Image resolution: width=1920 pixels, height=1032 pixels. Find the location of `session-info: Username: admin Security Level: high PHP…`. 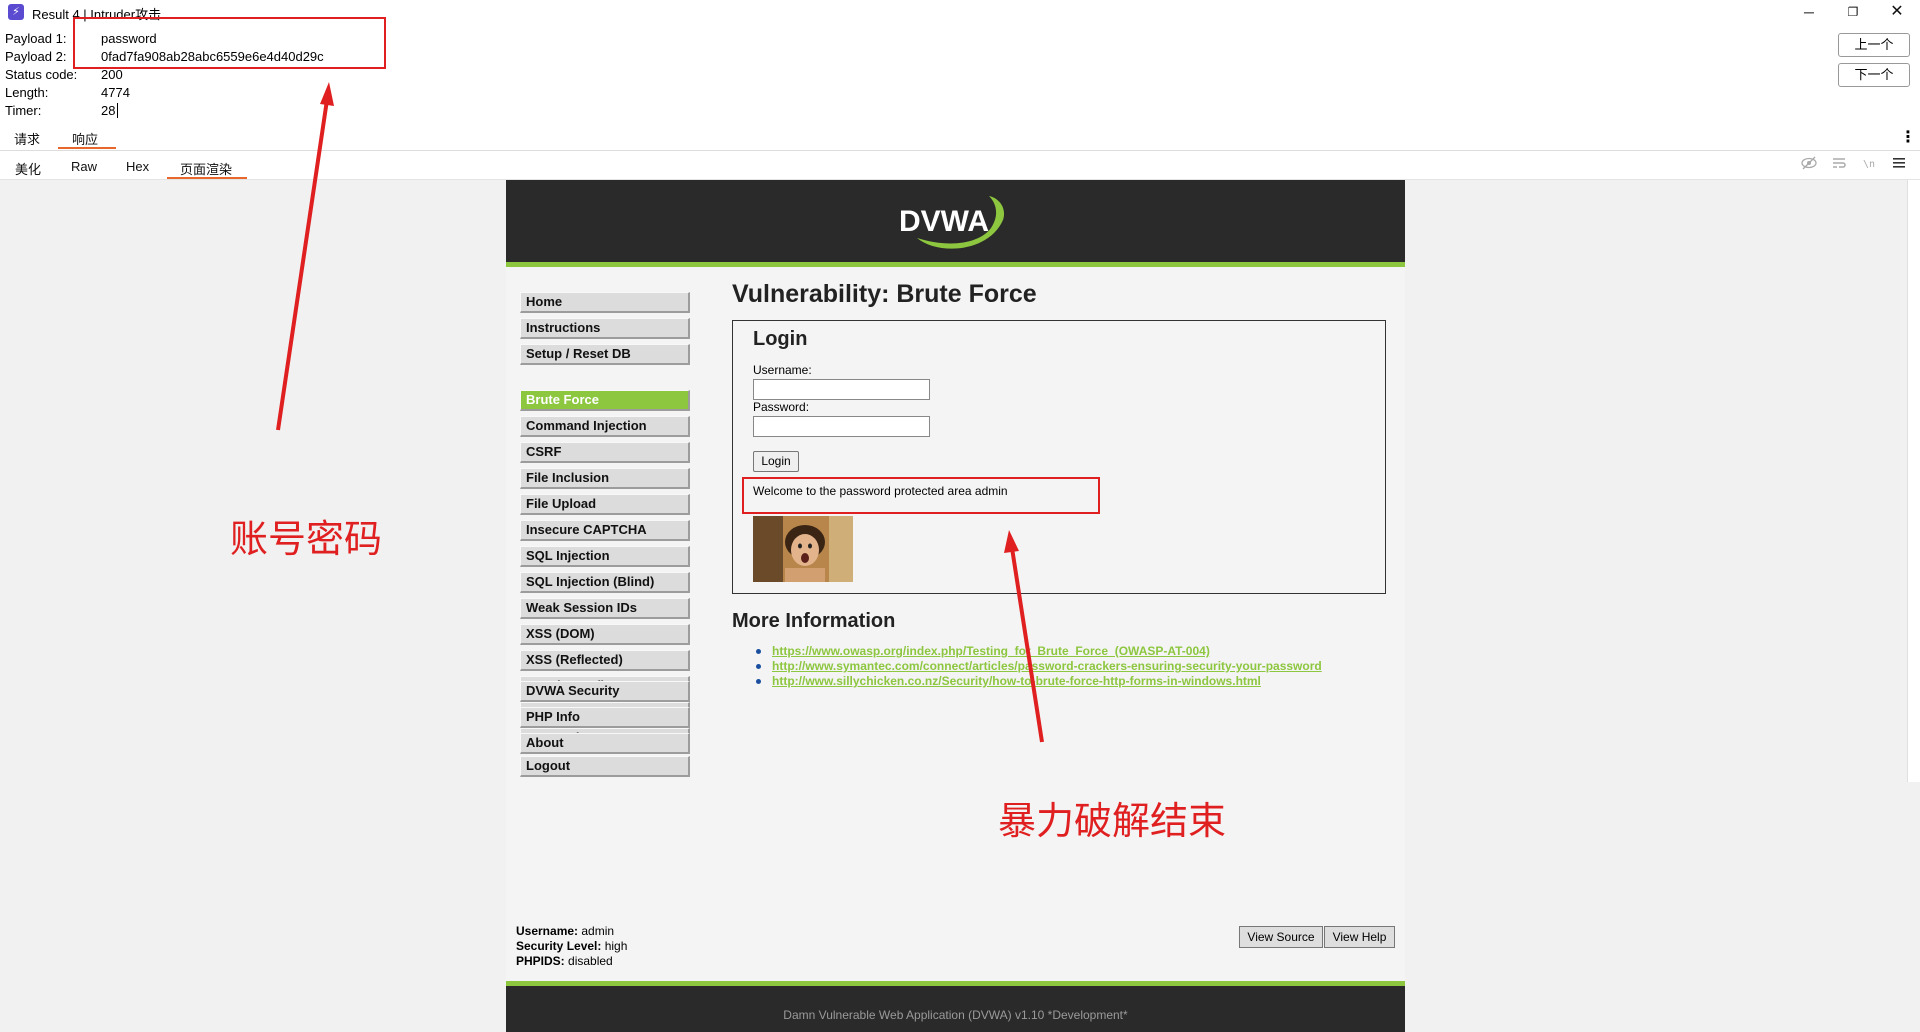

session-info: Username: admin Security Level: high PHP… is located at coordinates (571, 946).